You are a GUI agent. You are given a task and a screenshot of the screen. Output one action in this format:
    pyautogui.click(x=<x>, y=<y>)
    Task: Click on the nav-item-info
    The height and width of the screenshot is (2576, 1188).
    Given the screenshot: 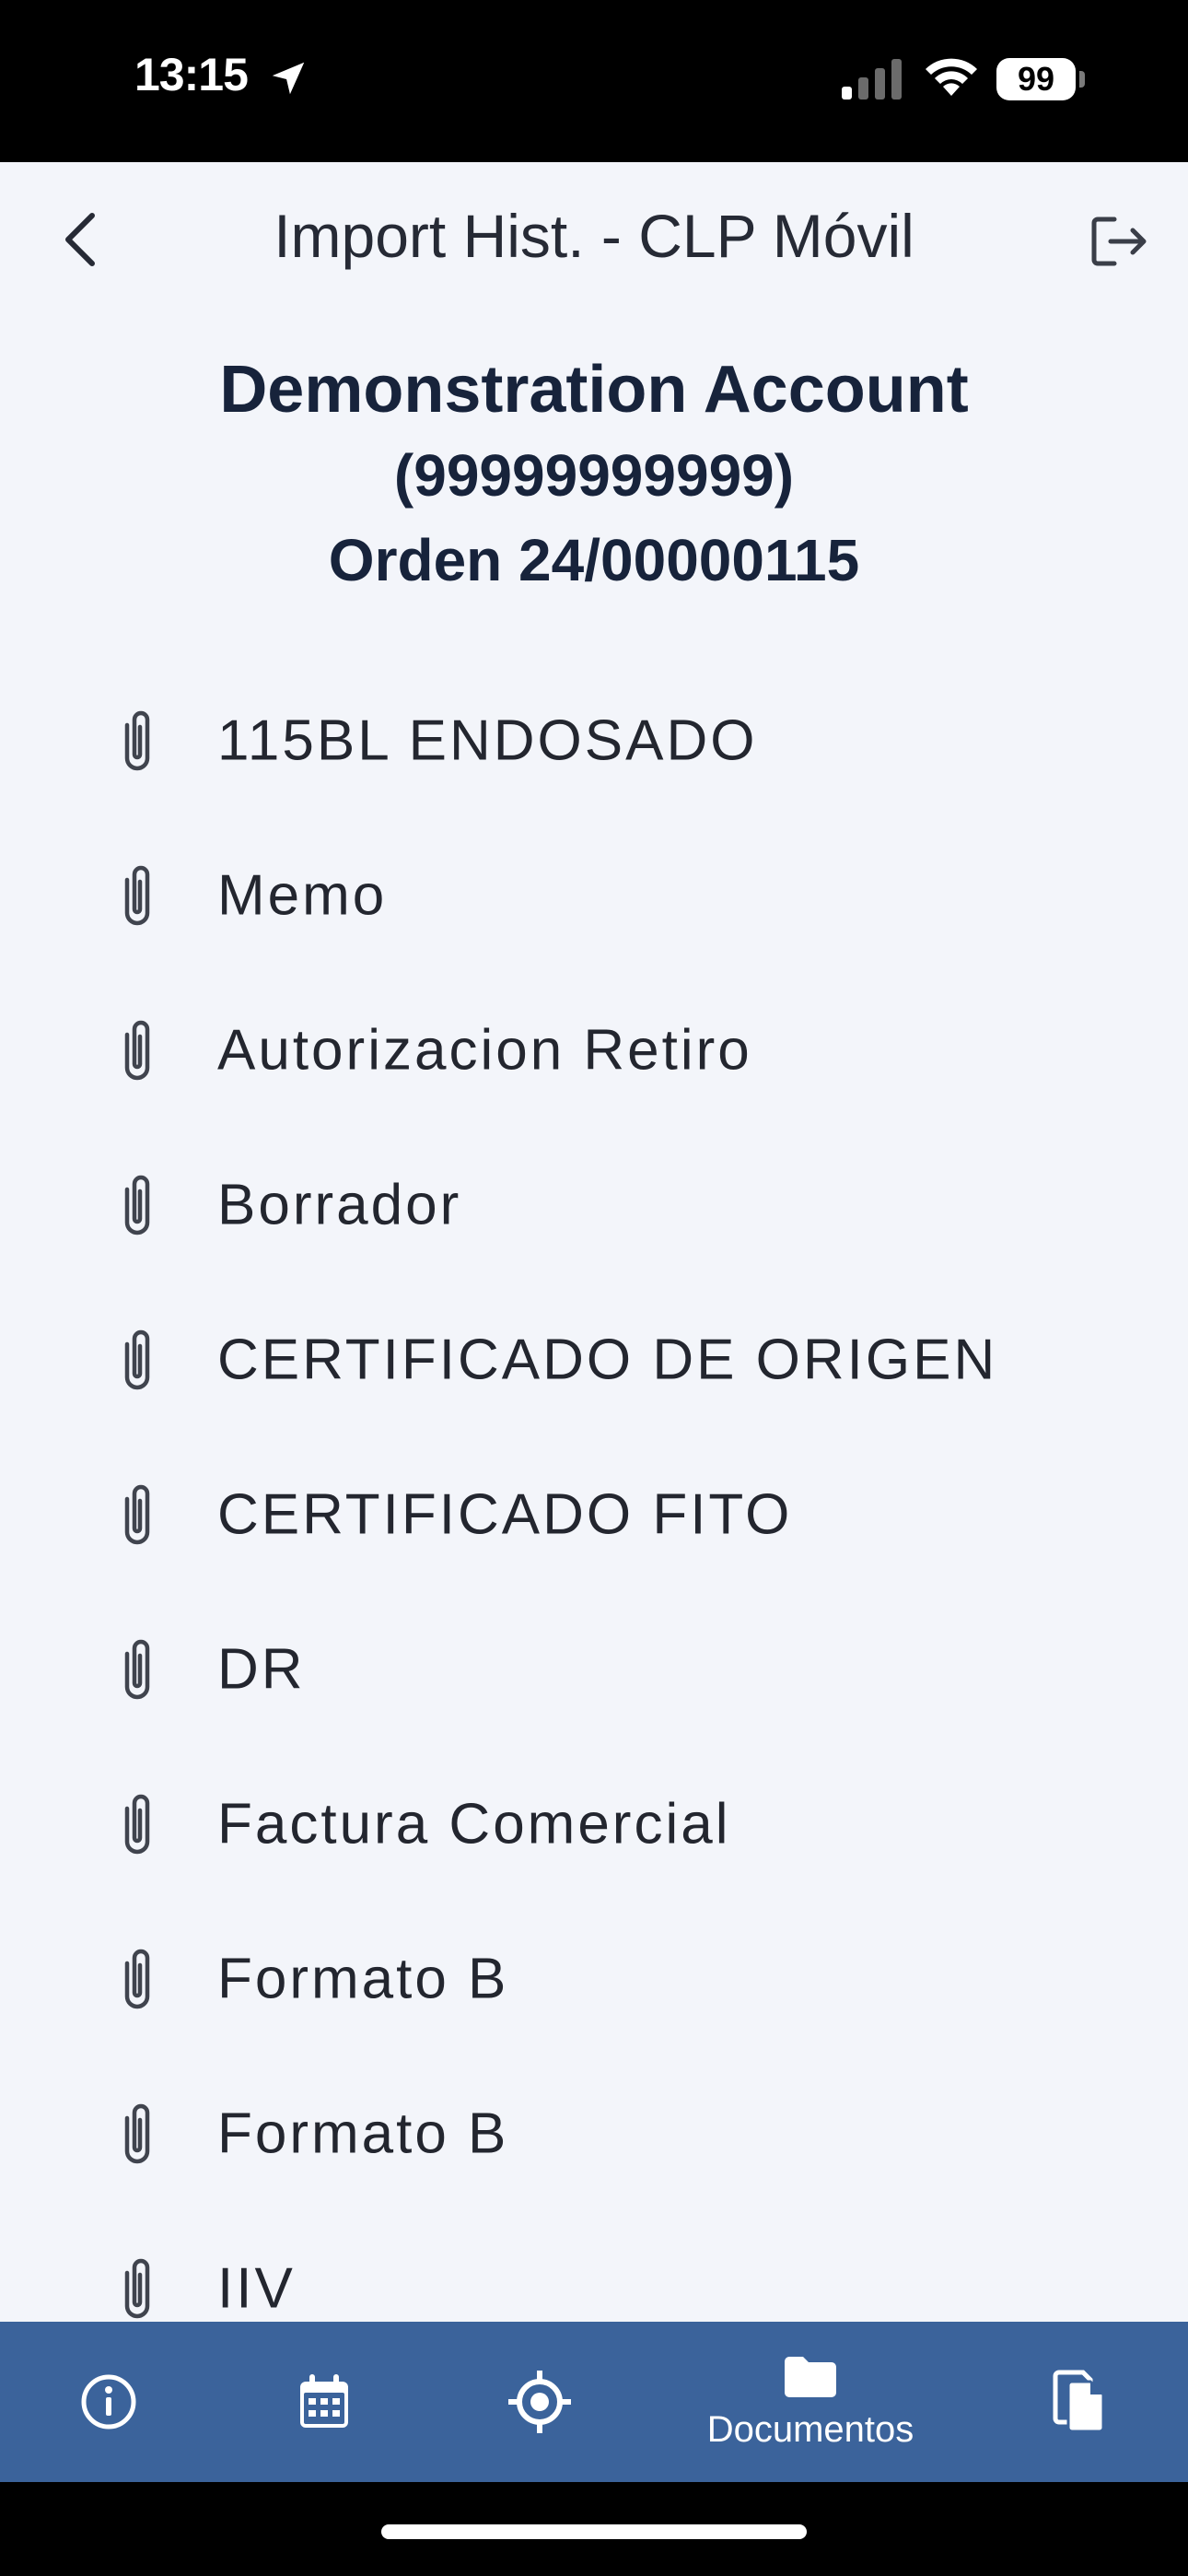 What is the action you would take?
    pyautogui.click(x=108, y=2402)
    